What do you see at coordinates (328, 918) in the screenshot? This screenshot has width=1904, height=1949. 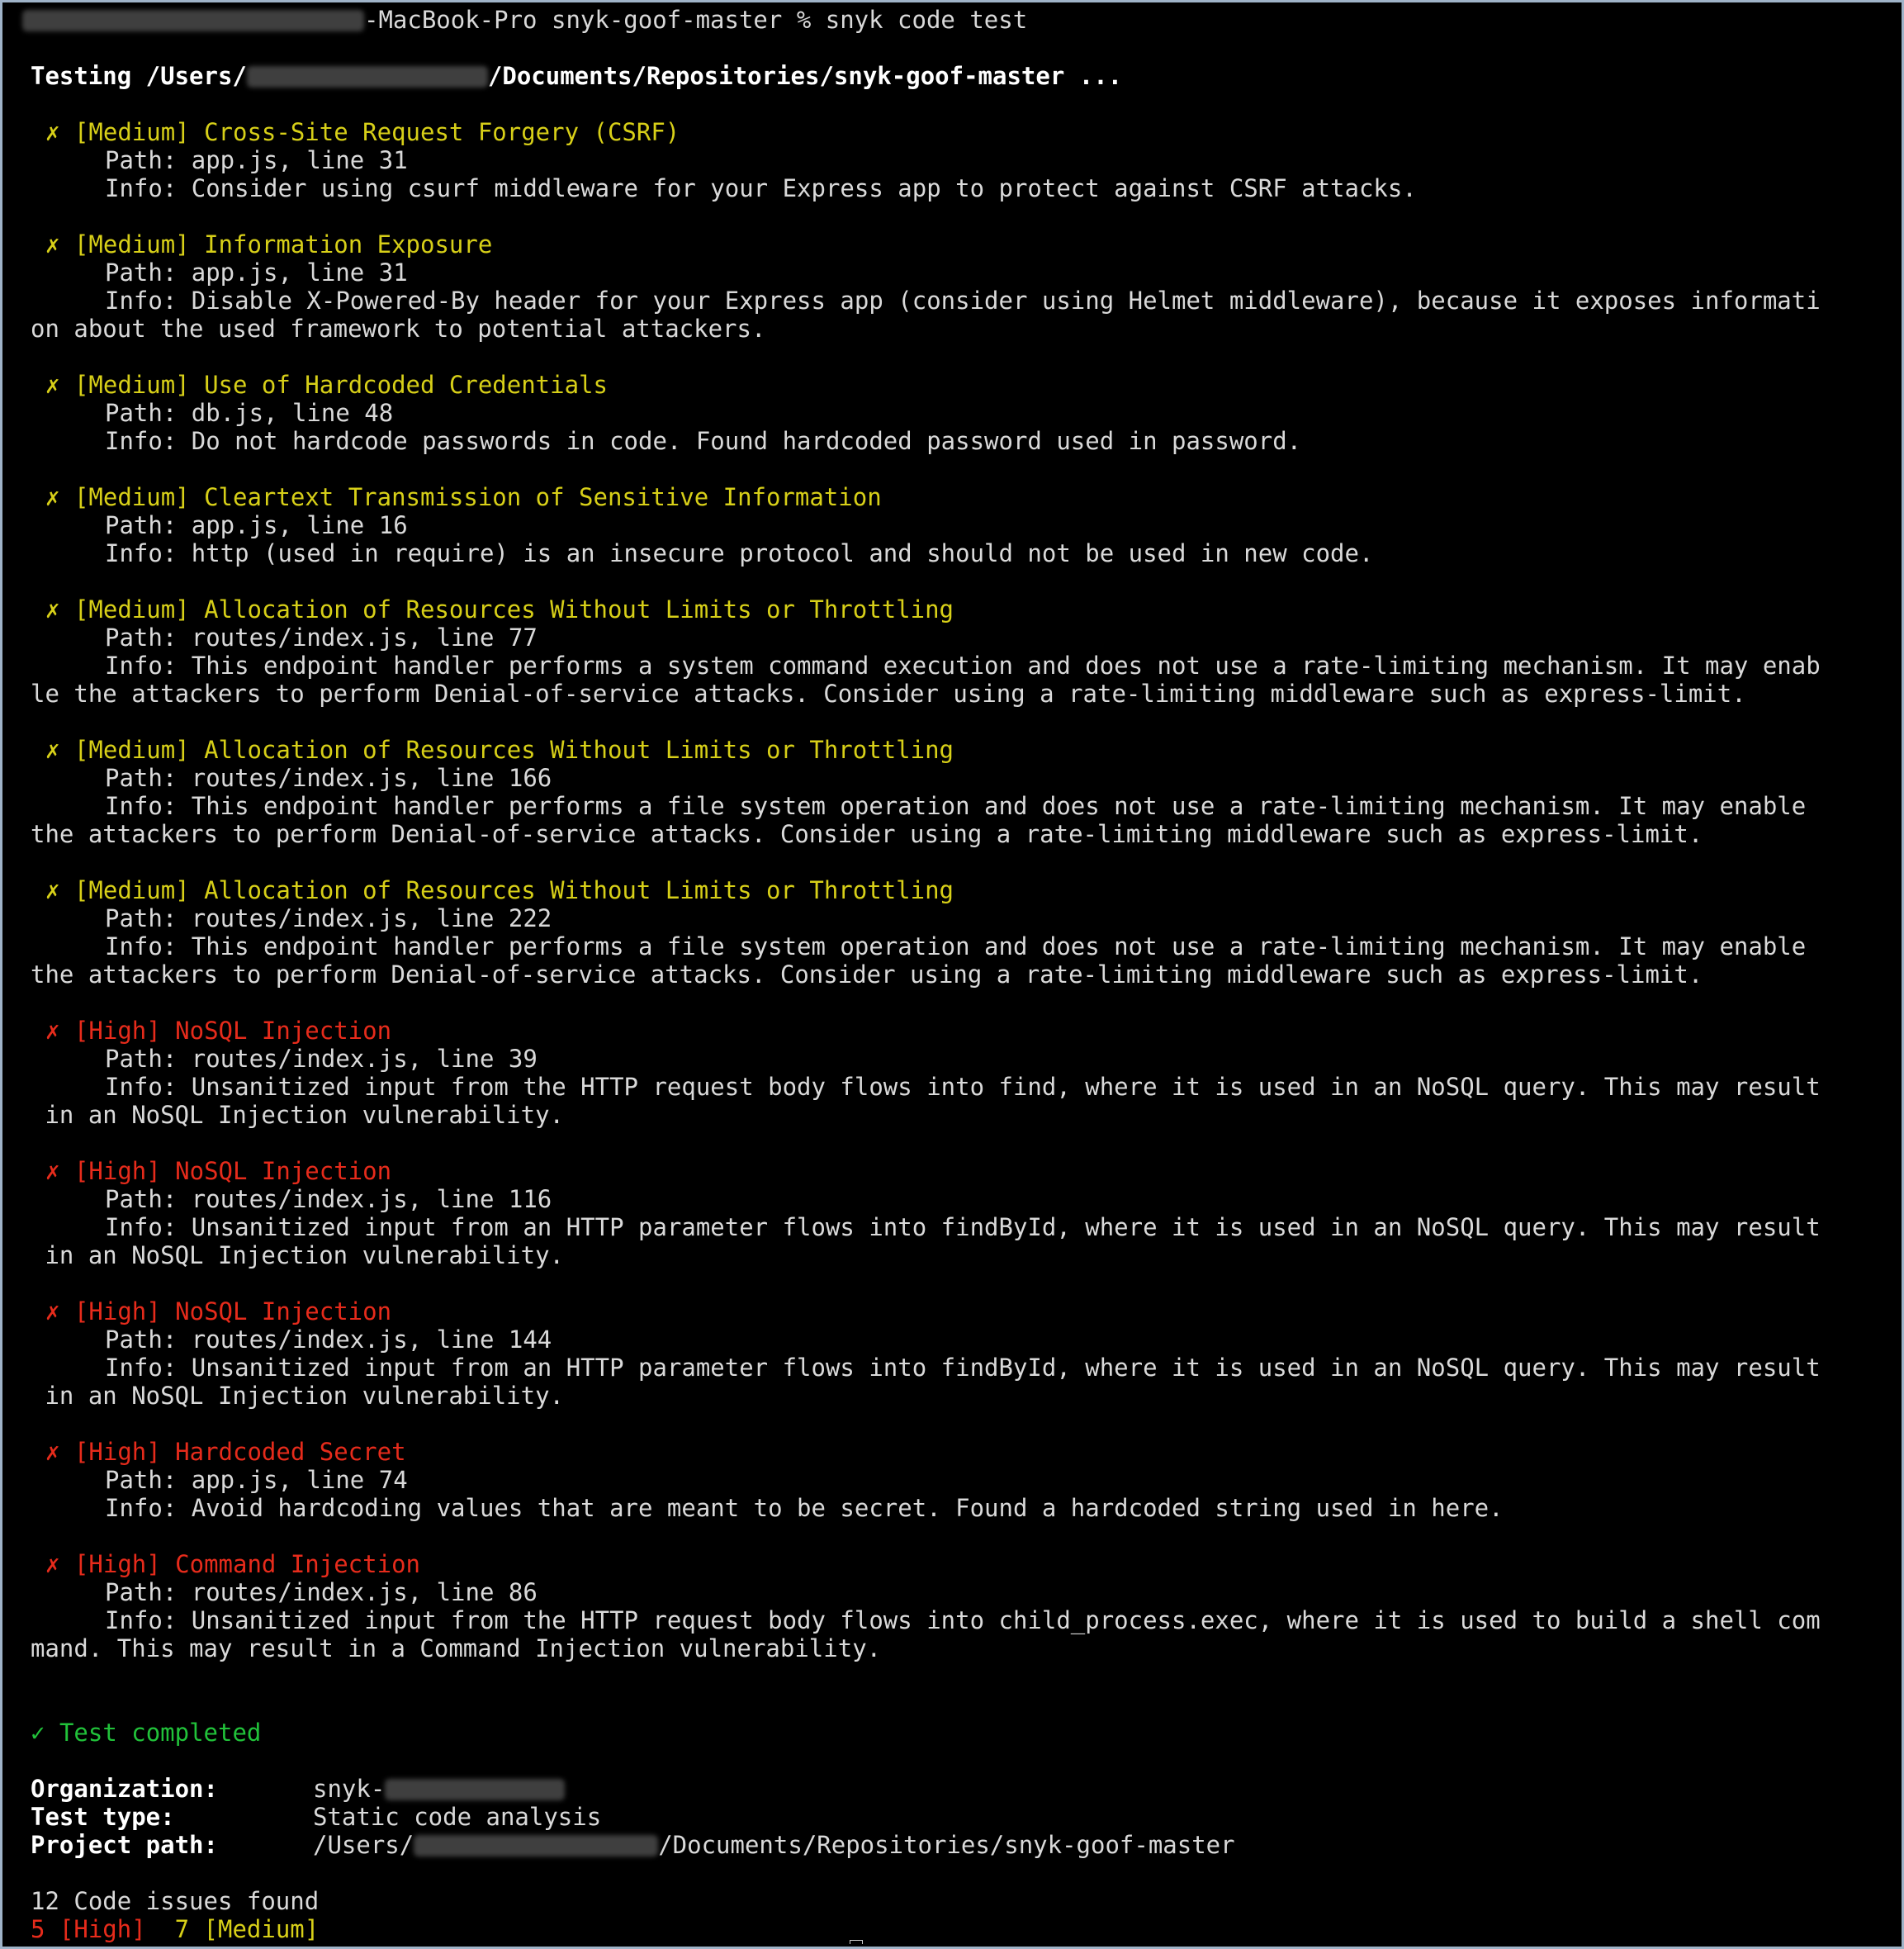 I see `finding-path: Path: routes/index.js, line 222` at bounding box center [328, 918].